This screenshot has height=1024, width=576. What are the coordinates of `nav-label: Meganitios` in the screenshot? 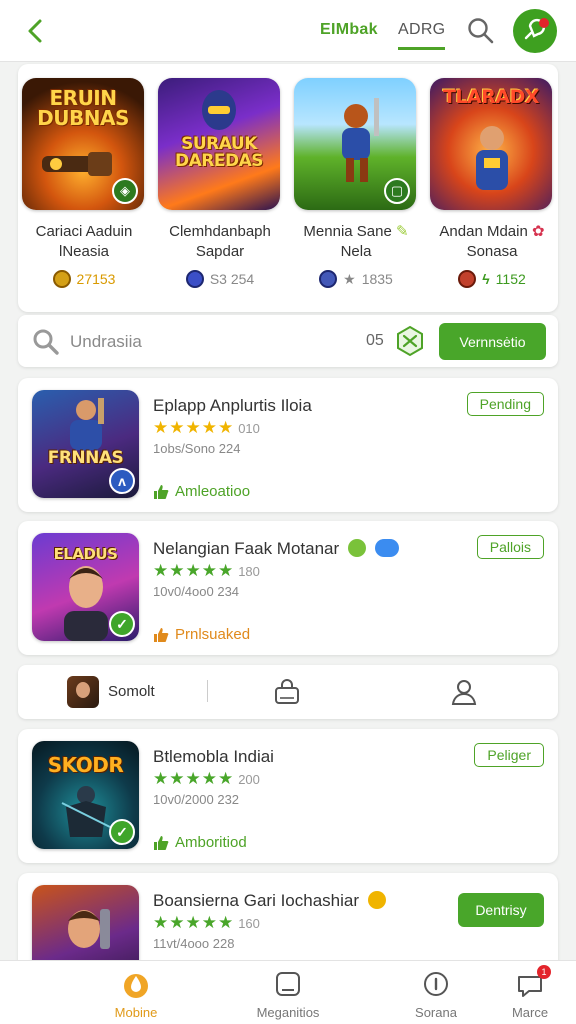 It's located at (288, 1012).